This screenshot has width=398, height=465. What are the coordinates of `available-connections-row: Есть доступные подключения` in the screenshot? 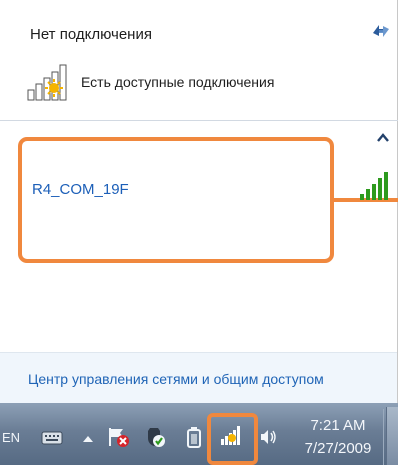 It's located at (196, 80).